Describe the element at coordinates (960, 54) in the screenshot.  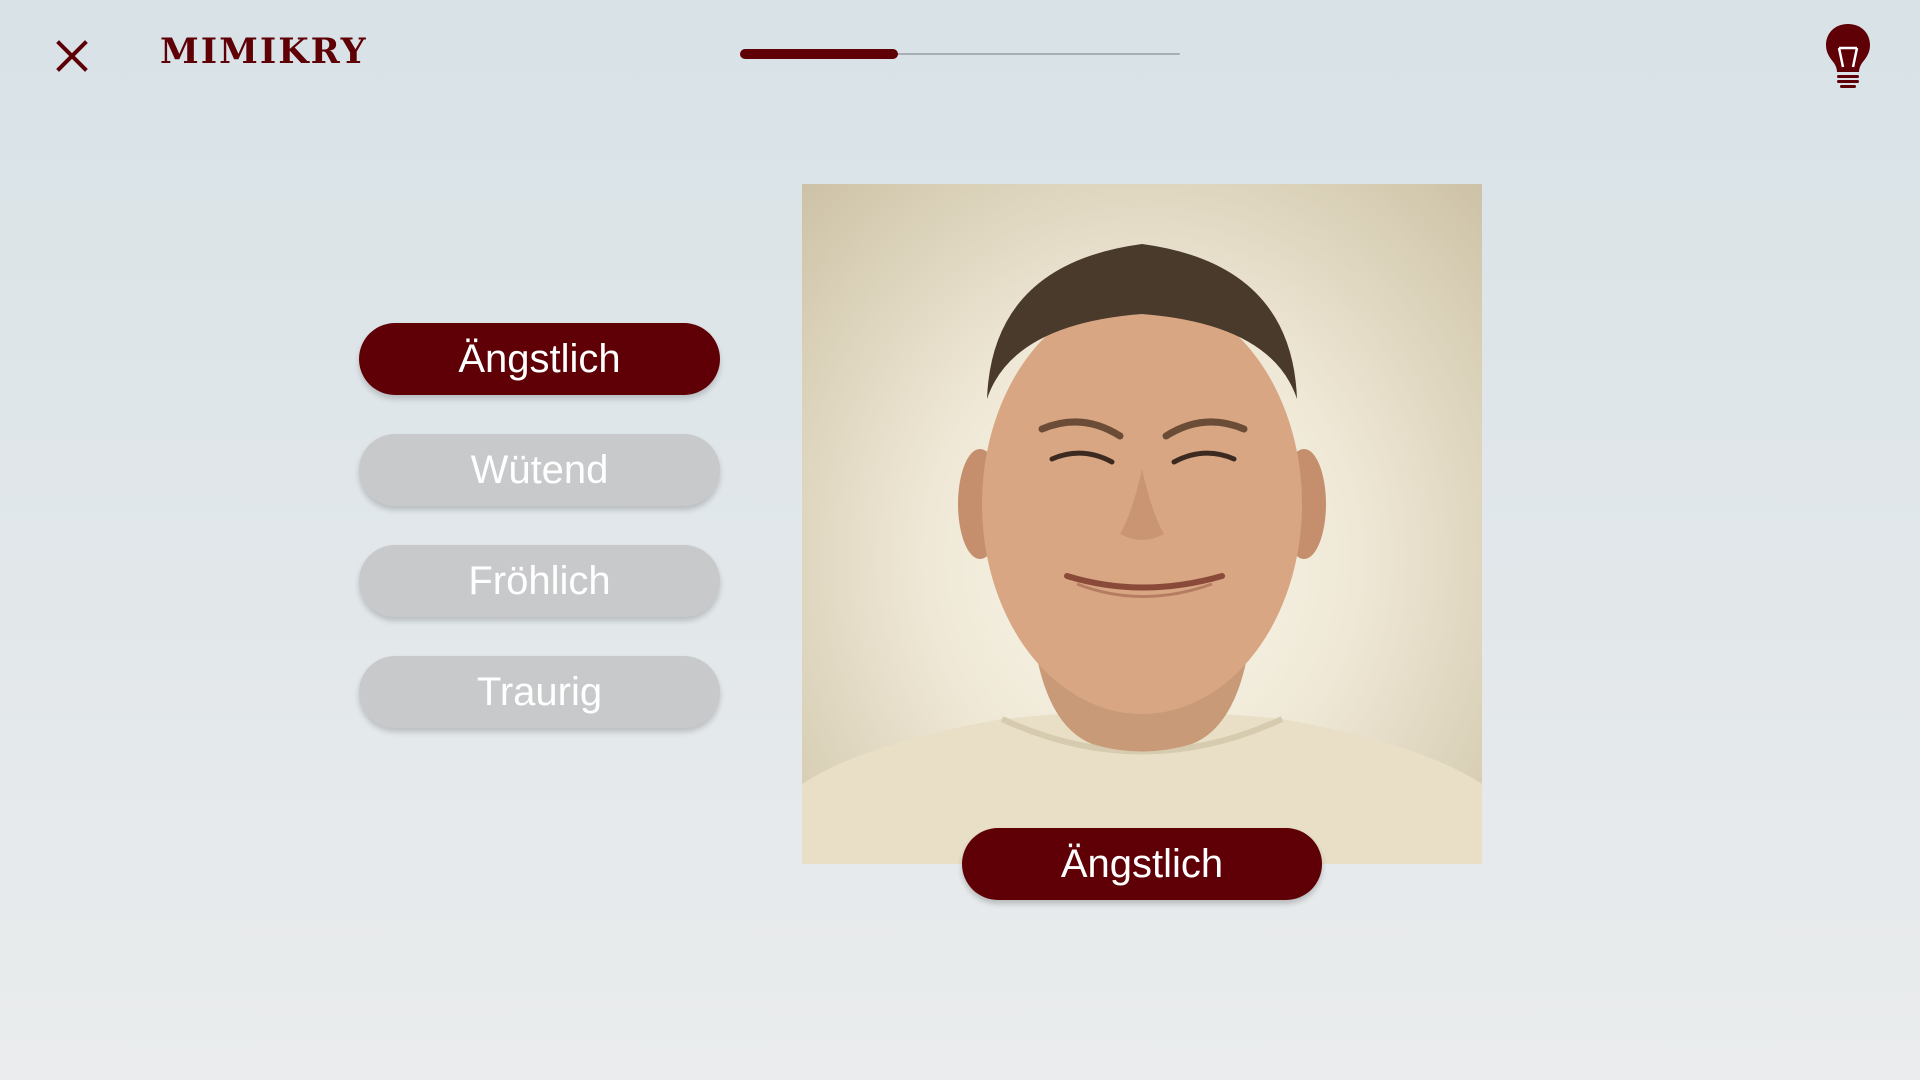
I see `progress-bar` at that location.